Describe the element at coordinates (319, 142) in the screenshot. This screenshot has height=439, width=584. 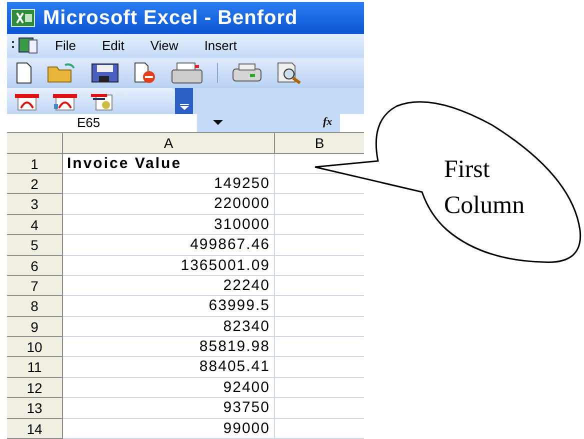
I see `column-header: B` at that location.